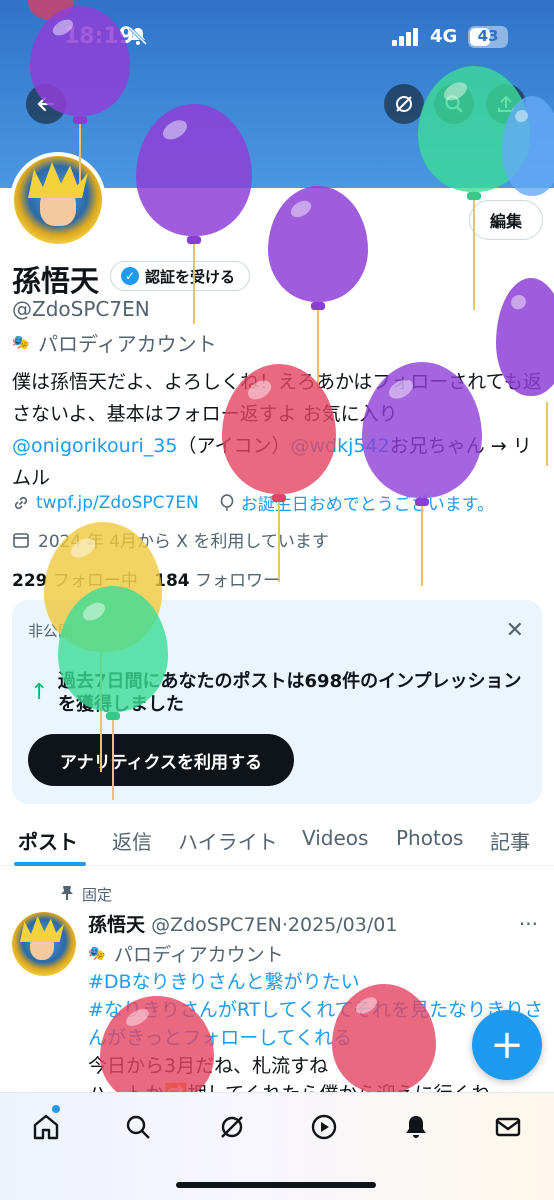 The image size is (554, 1200). Describe the element at coordinates (58, 200) in the screenshot. I see `profile-avatar` at that location.